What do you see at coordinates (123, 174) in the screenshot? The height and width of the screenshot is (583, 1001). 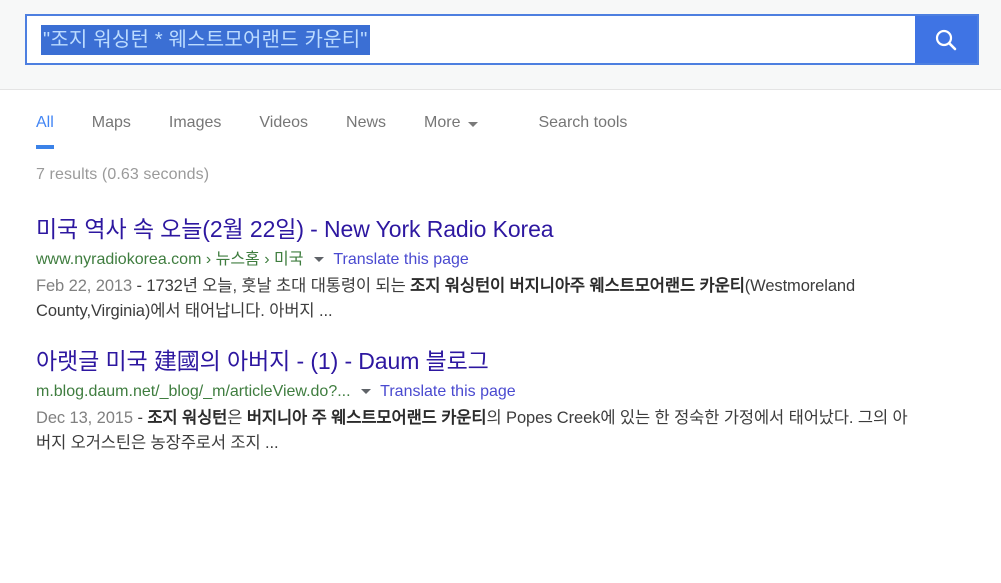 I see `result-stats: 7 results (0.63 seconds)` at bounding box center [123, 174].